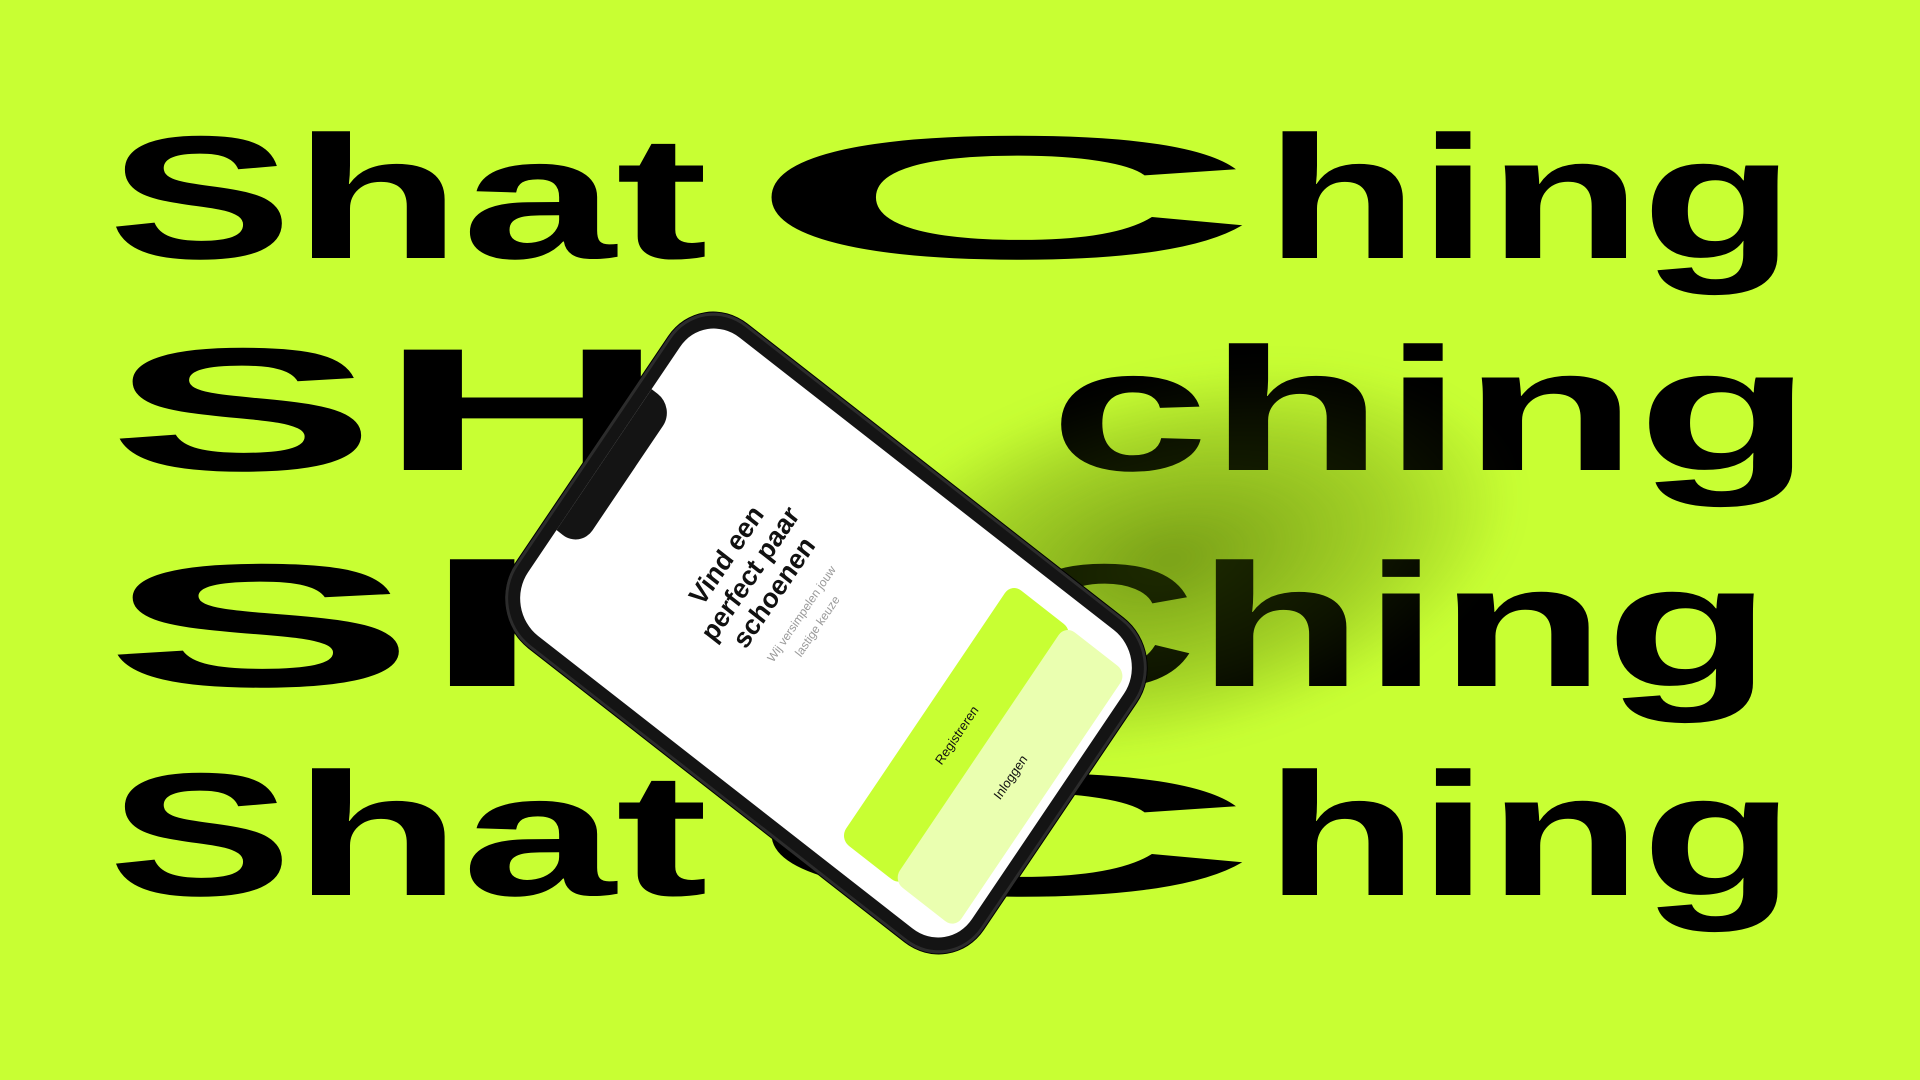 Image resolution: width=1920 pixels, height=1080 pixels. Describe the element at coordinates (1530, 198) in the screenshot. I see `wordmark-row-1-end: hing` at that location.